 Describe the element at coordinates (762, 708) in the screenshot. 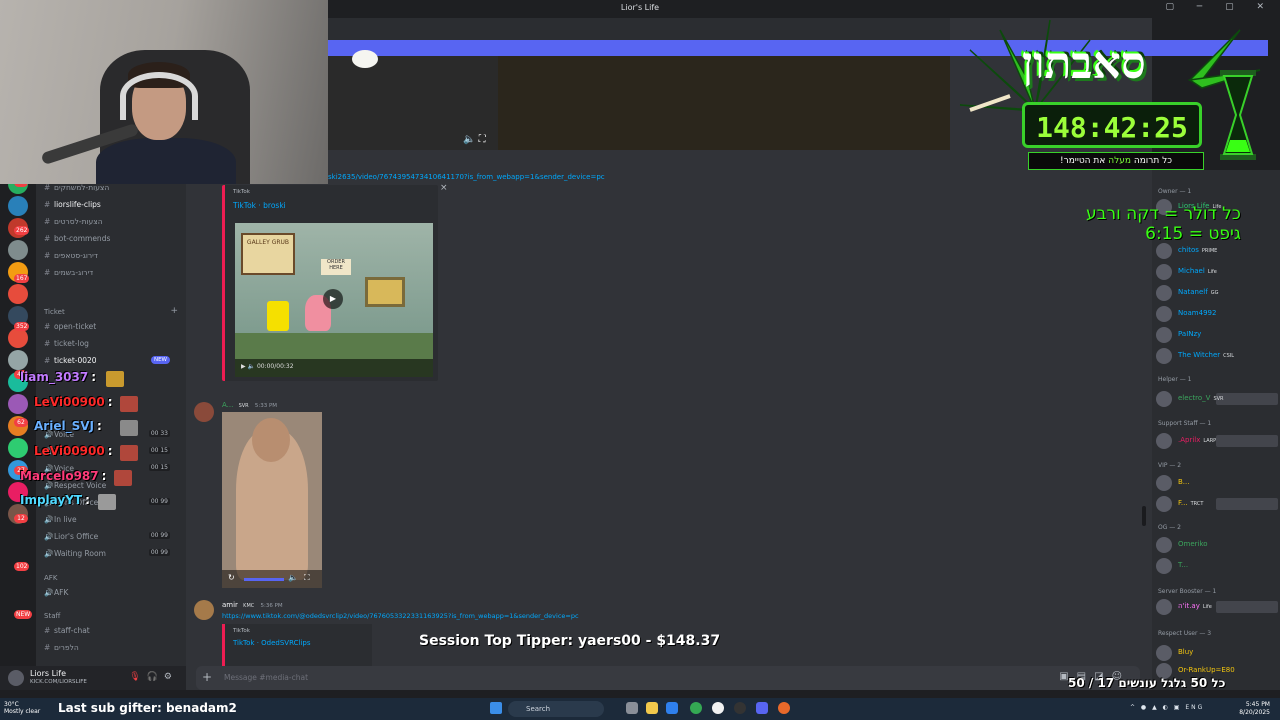

I see `discord-icon` at that location.